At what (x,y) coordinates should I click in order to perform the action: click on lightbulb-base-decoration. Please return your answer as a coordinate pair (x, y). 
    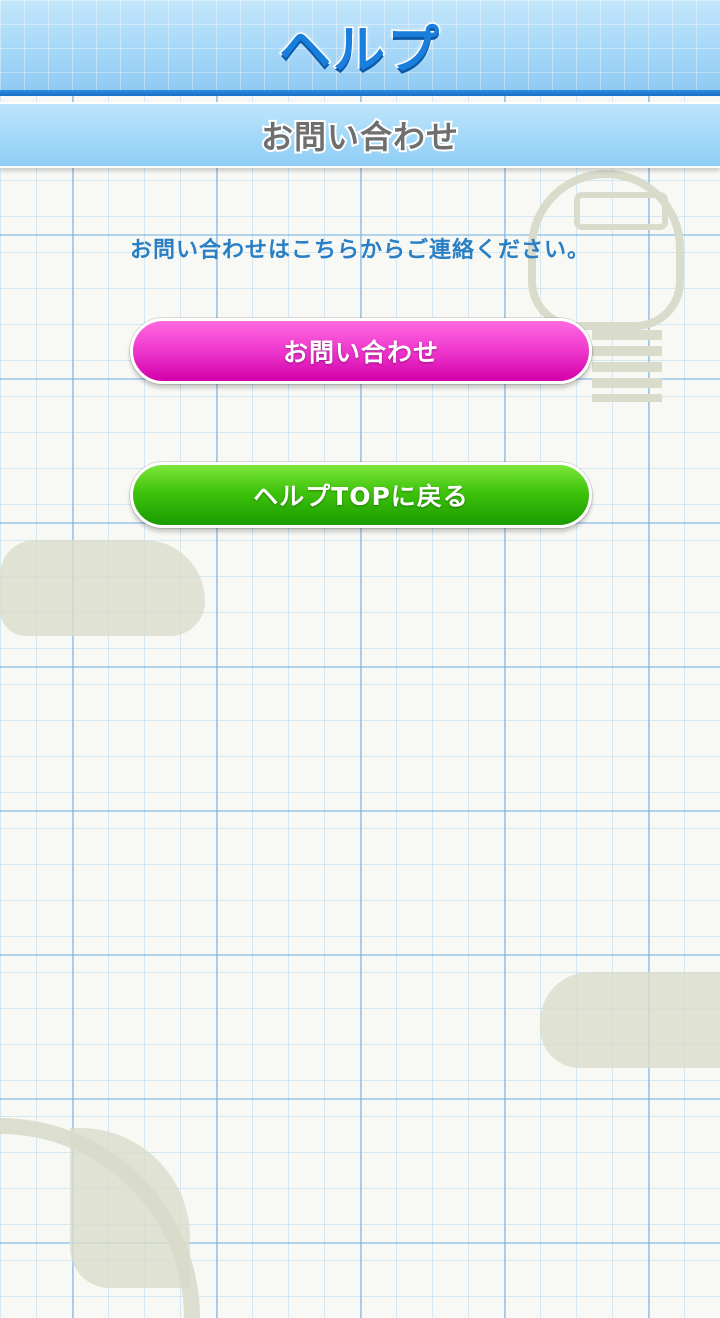
    Looking at the image, I should click on (627, 366).